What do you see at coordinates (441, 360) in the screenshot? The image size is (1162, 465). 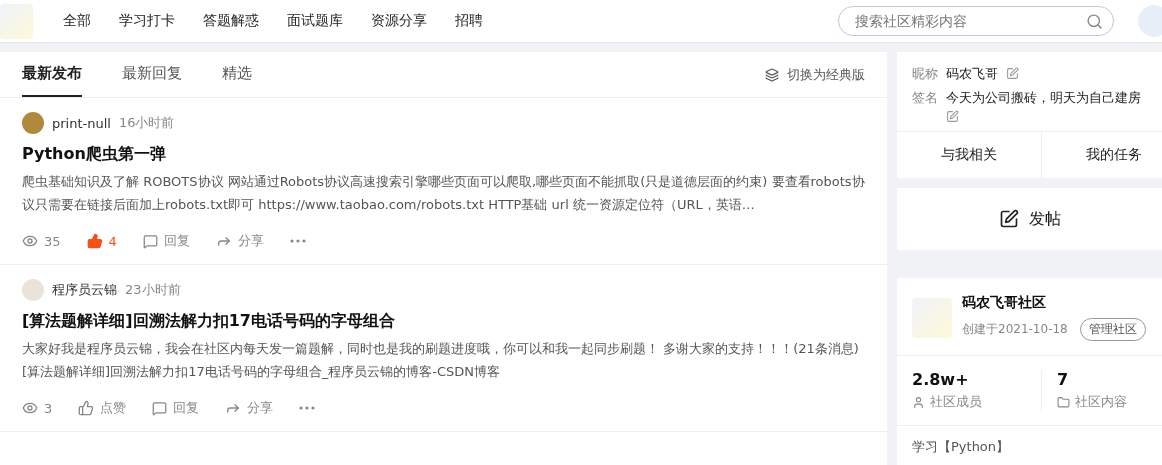 I see `post-excerpt: 大家好我是程序员云锦，我会在社区内每天发一篇题解，同时也是我的刷题进度哦，你可以和我一起同步刷题！ 多谢大家的支持！！！(21条消息) [算法题解详细]回溯法解力扣17电话号码的字母组合_程序员云锦的博客-CSDN博客` at bounding box center [441, 360].